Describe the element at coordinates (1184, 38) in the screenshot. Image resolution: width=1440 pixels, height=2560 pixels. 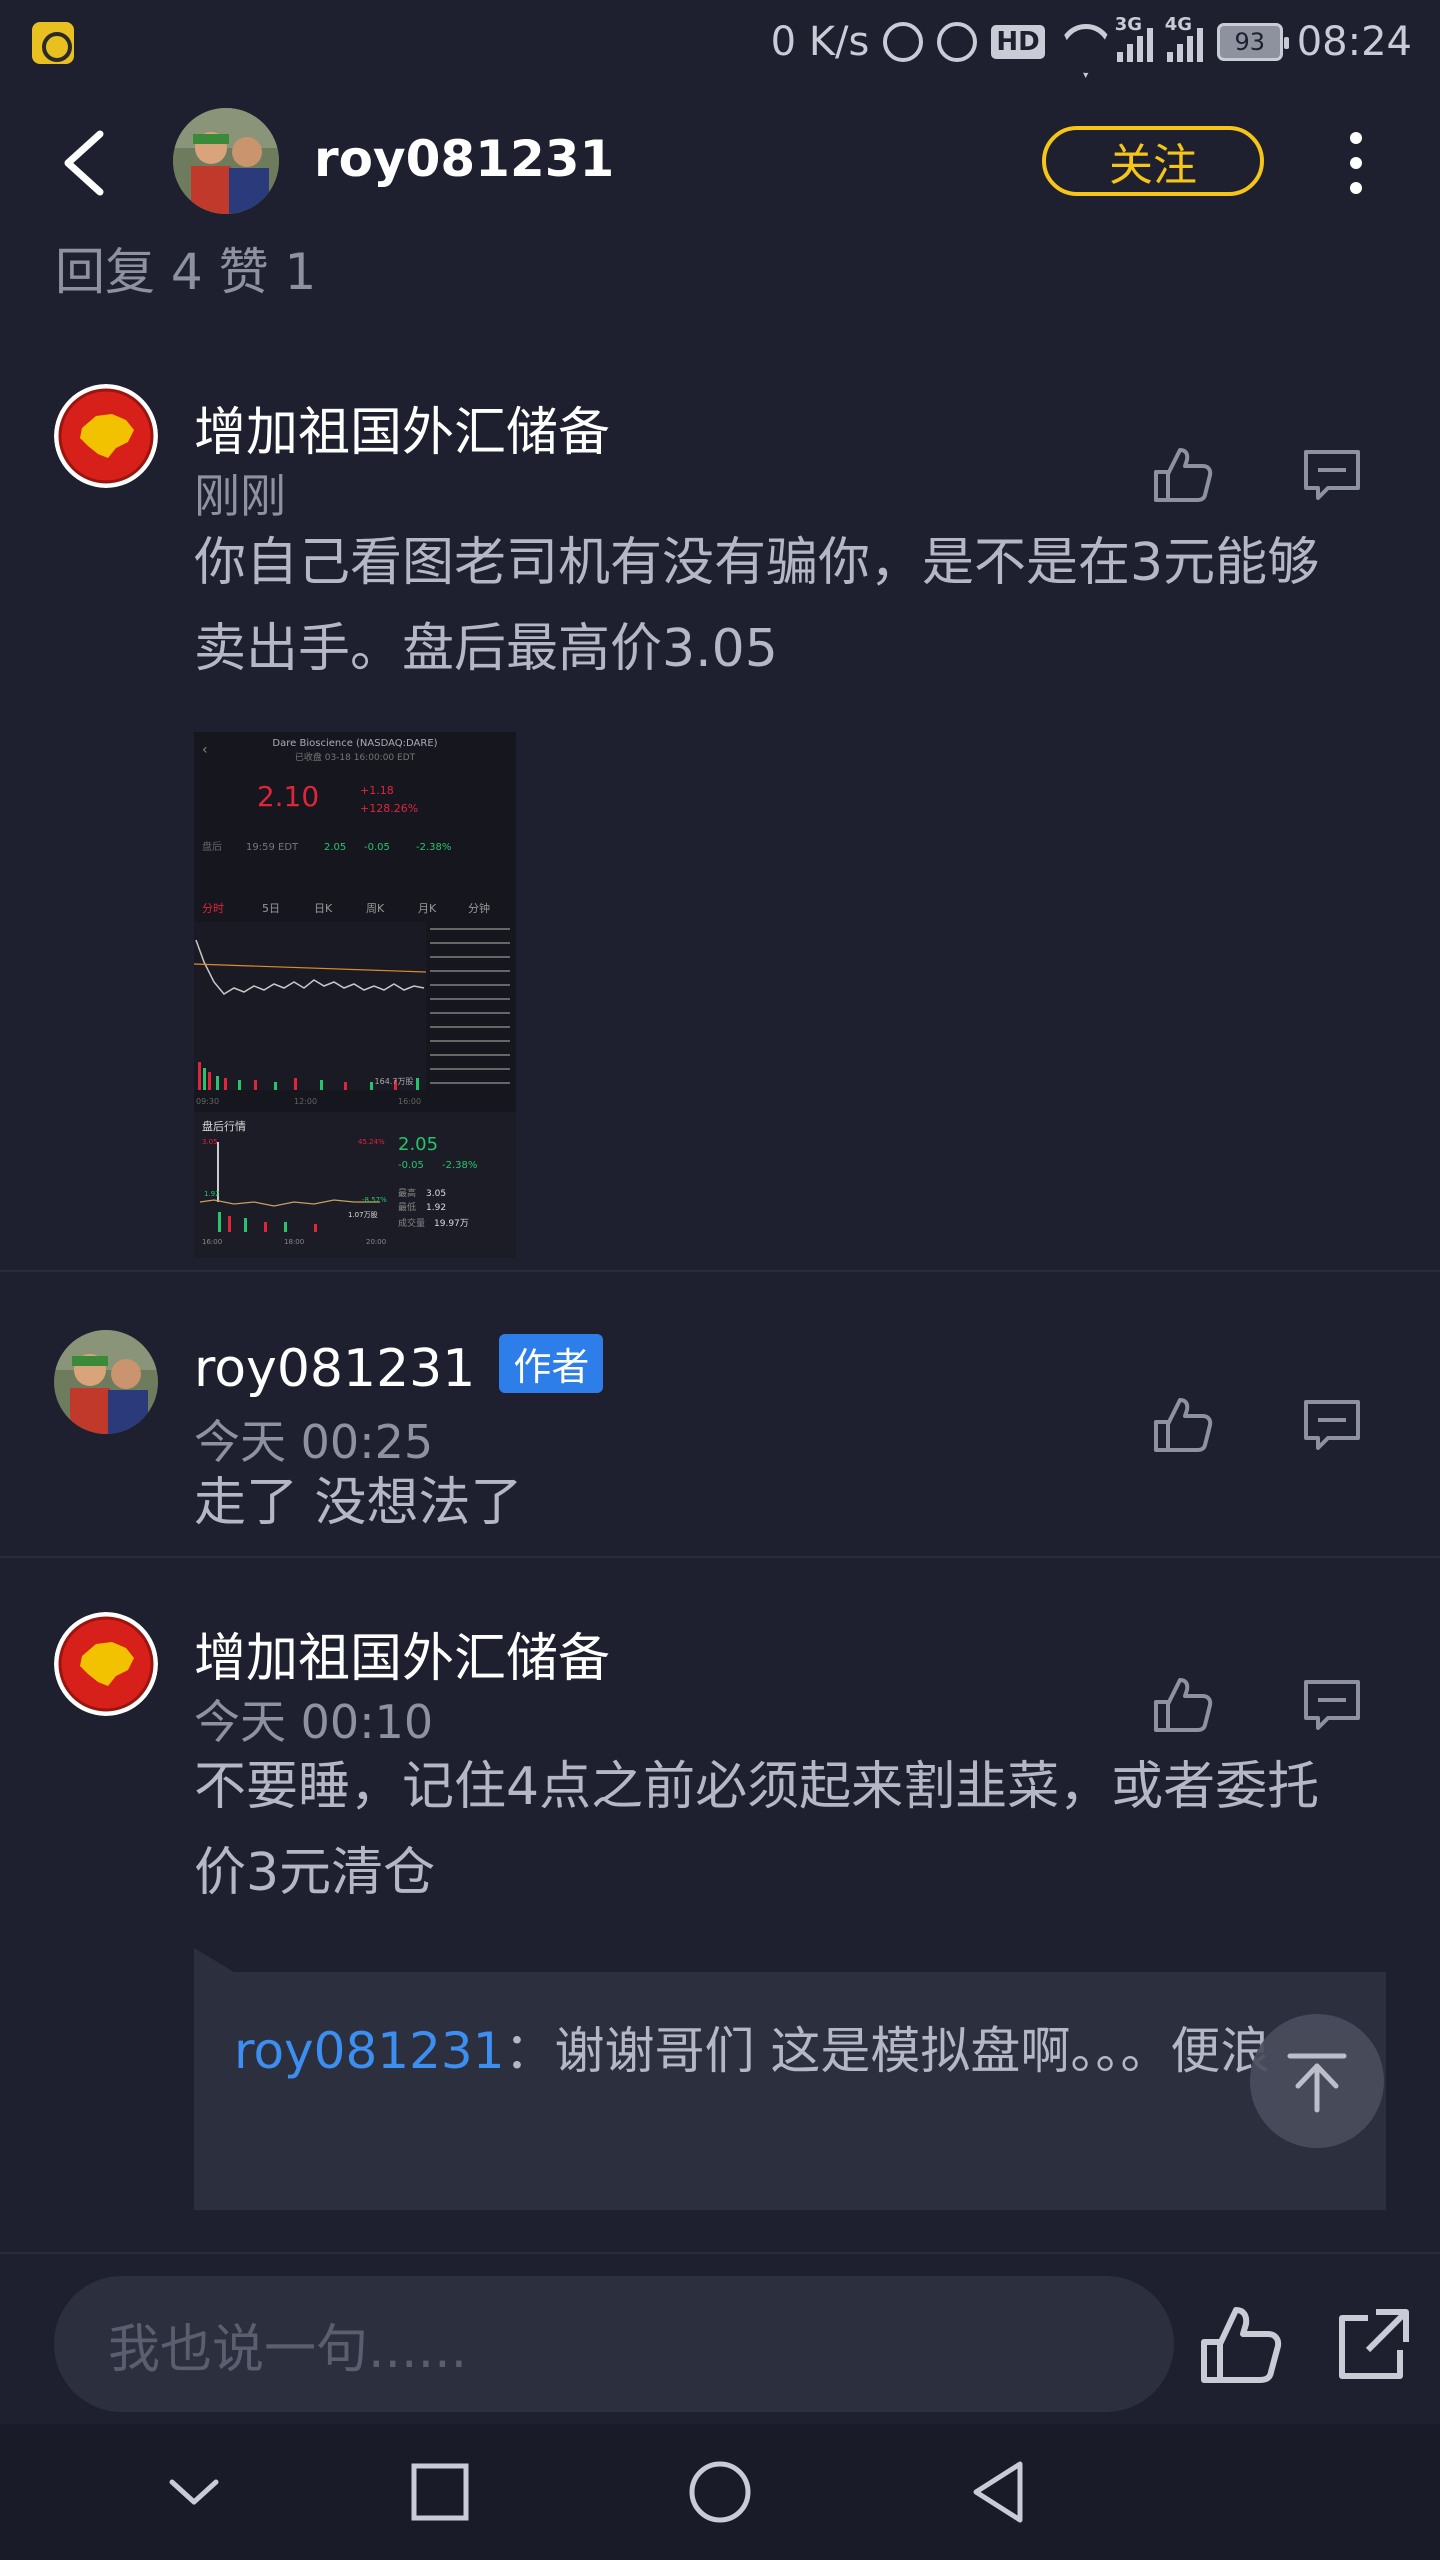
I see `signal-4g-icon: 4G` at that location.